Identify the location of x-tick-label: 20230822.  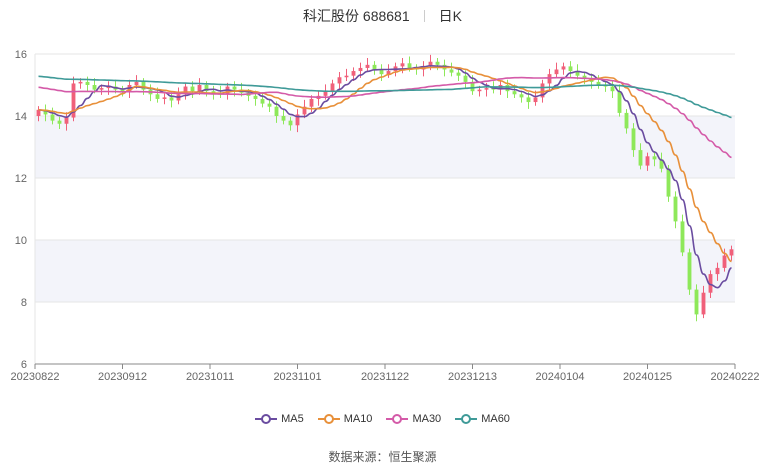
(35, 377).